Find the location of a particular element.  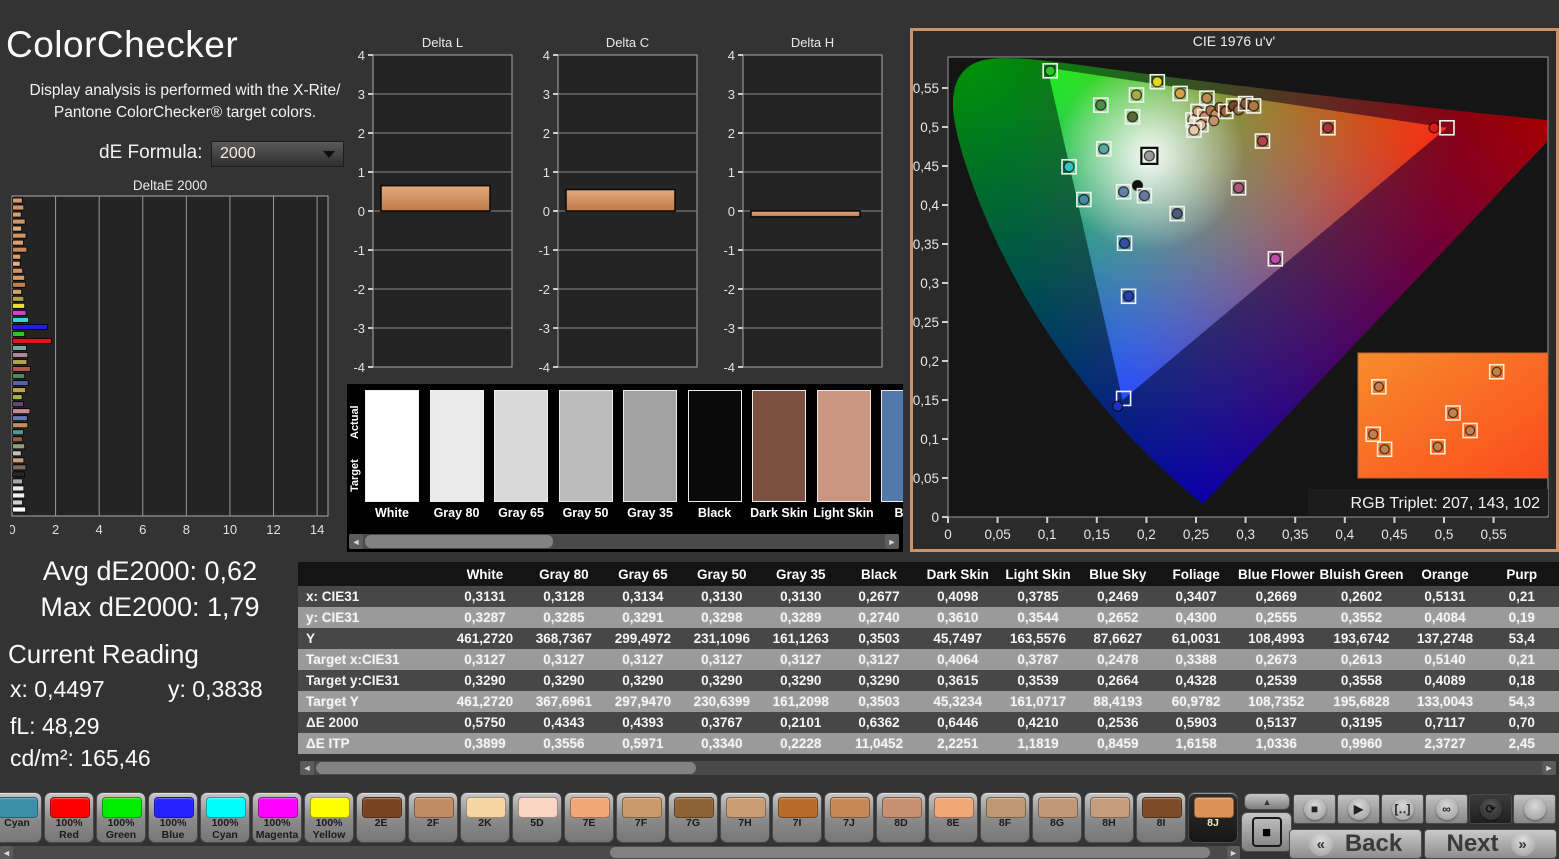

patch-button-100-red: 100% Red is located at coordinates (69, 817).